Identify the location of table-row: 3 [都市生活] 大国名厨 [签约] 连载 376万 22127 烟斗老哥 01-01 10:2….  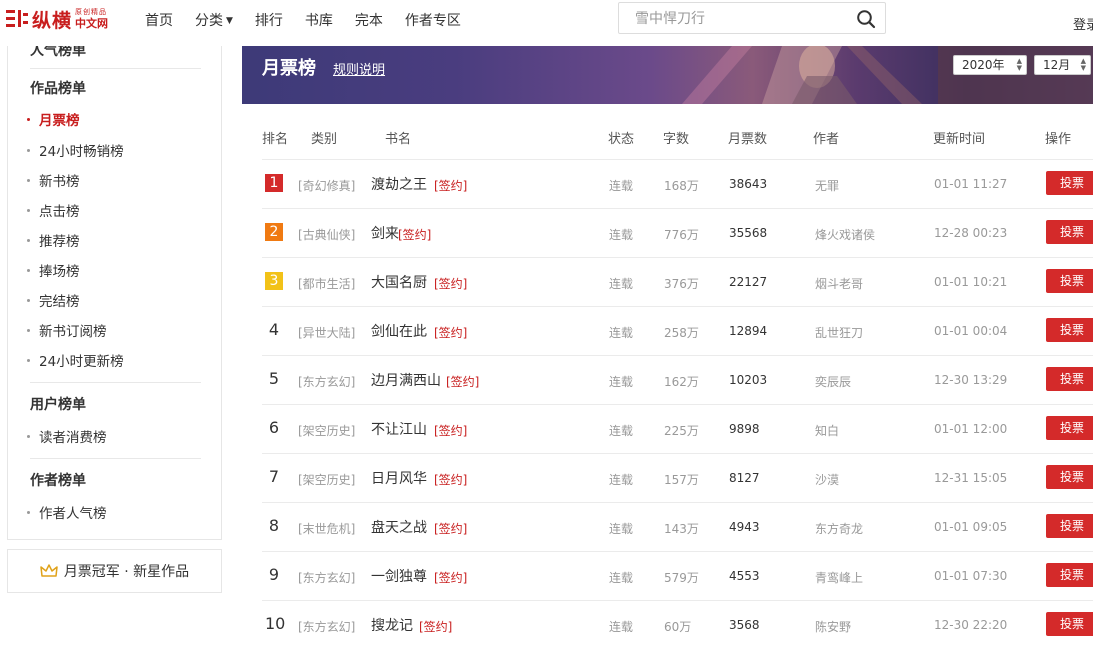
(677, 282).